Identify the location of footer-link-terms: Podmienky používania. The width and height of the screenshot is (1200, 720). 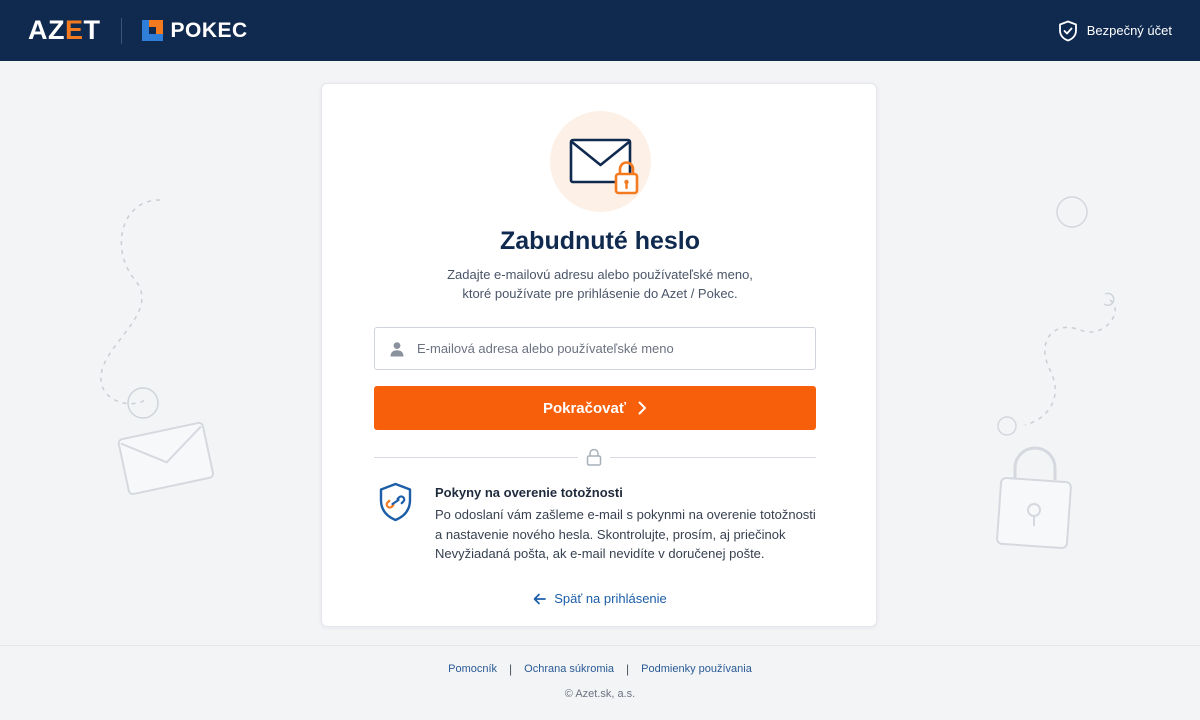
(696, 669).